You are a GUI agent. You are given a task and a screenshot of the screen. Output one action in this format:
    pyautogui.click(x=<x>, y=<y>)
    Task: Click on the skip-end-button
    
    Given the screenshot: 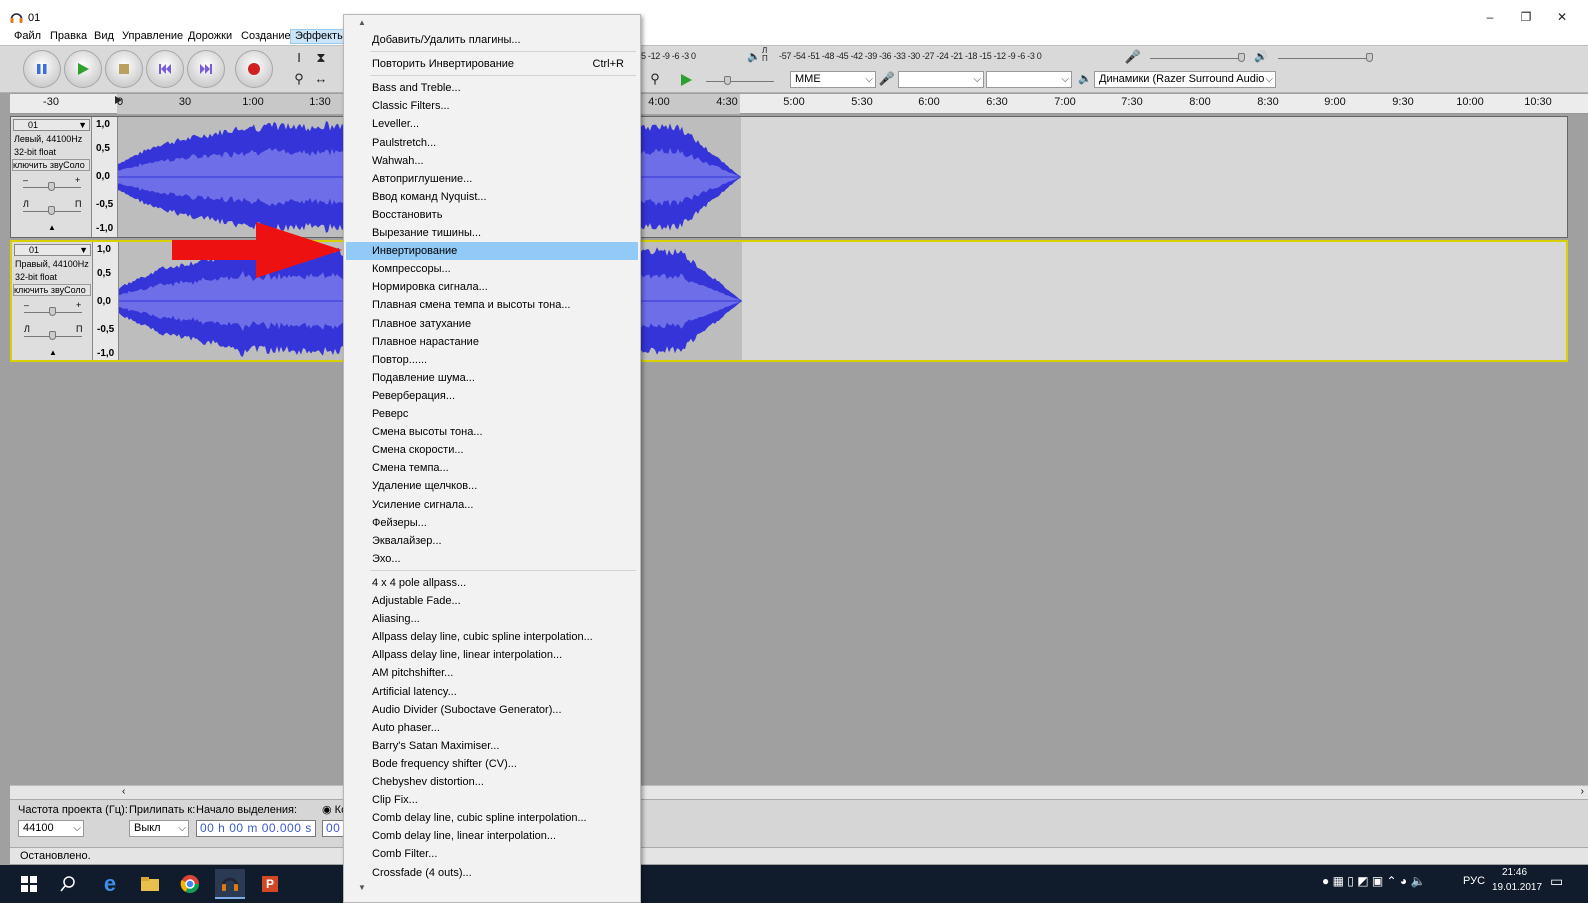 What is the action you would take?
    pyautogui.click(x=206, y=69)
    